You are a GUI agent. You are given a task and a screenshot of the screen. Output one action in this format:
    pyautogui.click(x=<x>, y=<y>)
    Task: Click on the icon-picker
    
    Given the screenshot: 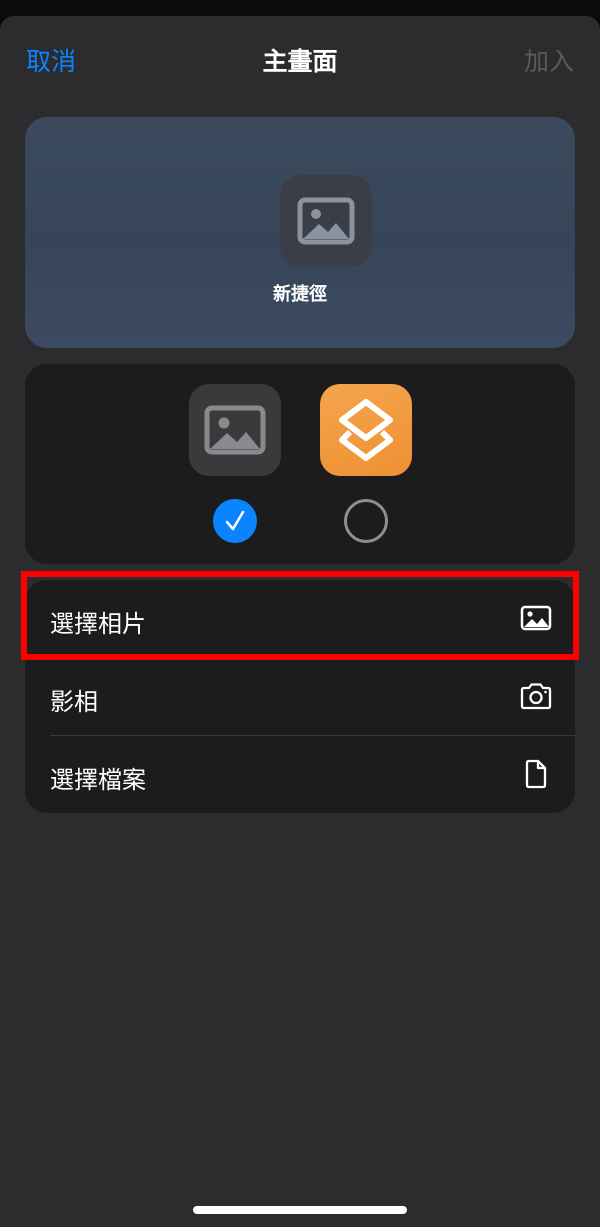 What is the action you would take?
    pyautogui.click(x=300, y=464)
    